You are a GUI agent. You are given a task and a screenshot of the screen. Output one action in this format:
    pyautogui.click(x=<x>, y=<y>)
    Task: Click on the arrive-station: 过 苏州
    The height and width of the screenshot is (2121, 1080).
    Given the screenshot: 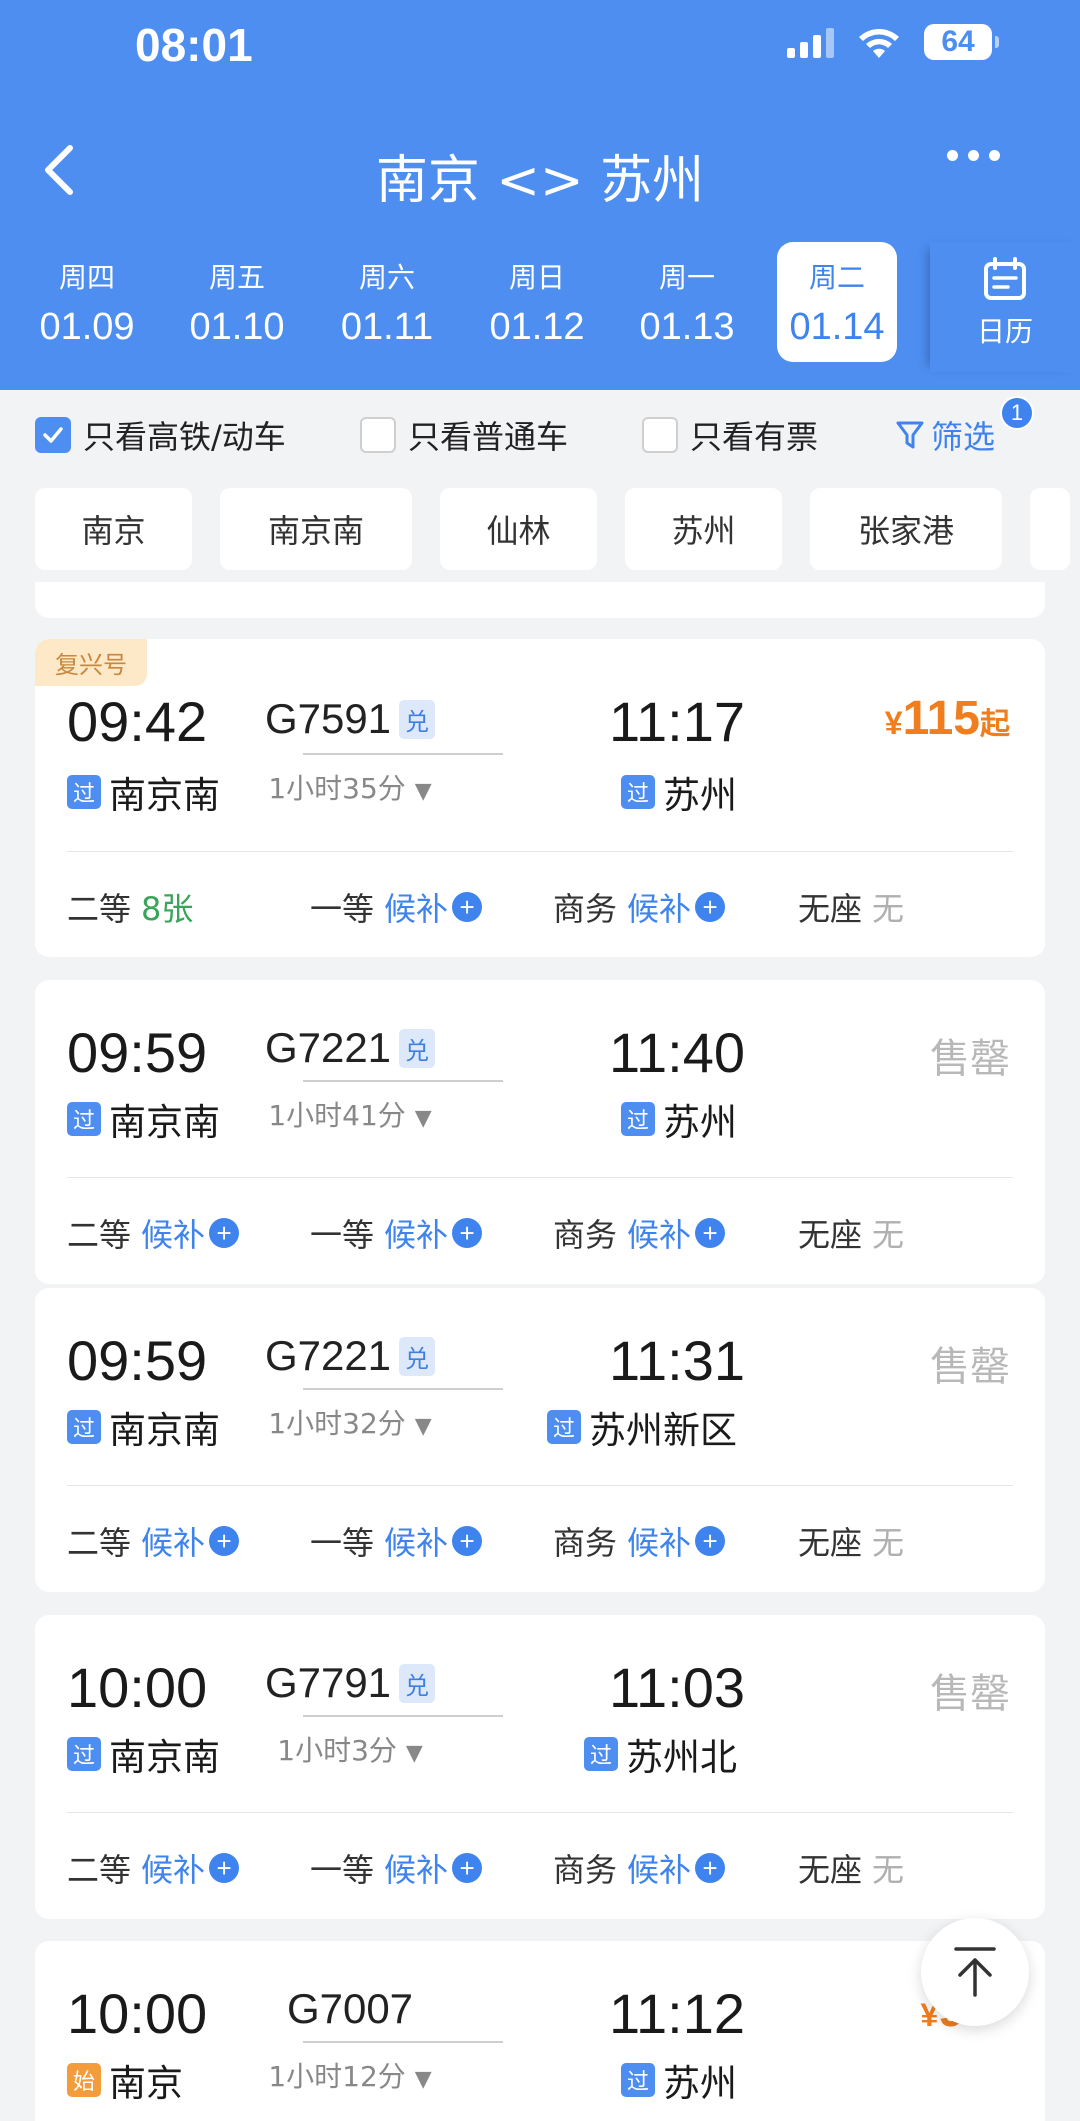 What is the action you would take?
    pyautogui.click(x=679, y=1119)
    